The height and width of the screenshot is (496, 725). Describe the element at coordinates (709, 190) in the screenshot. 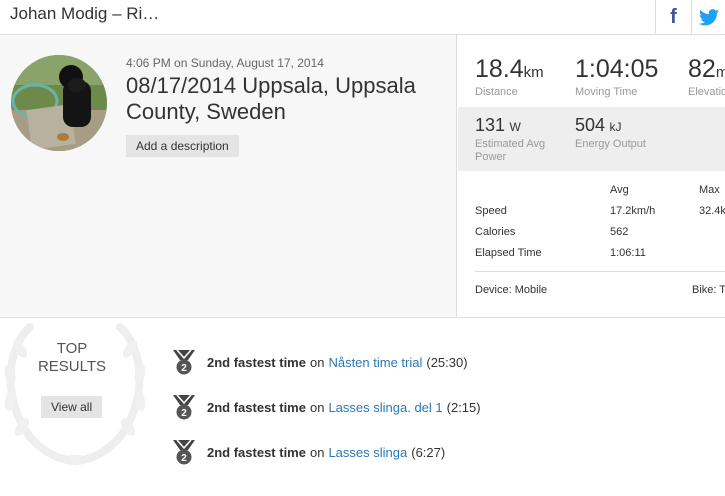

I see `max-column-header: Max` at that location.